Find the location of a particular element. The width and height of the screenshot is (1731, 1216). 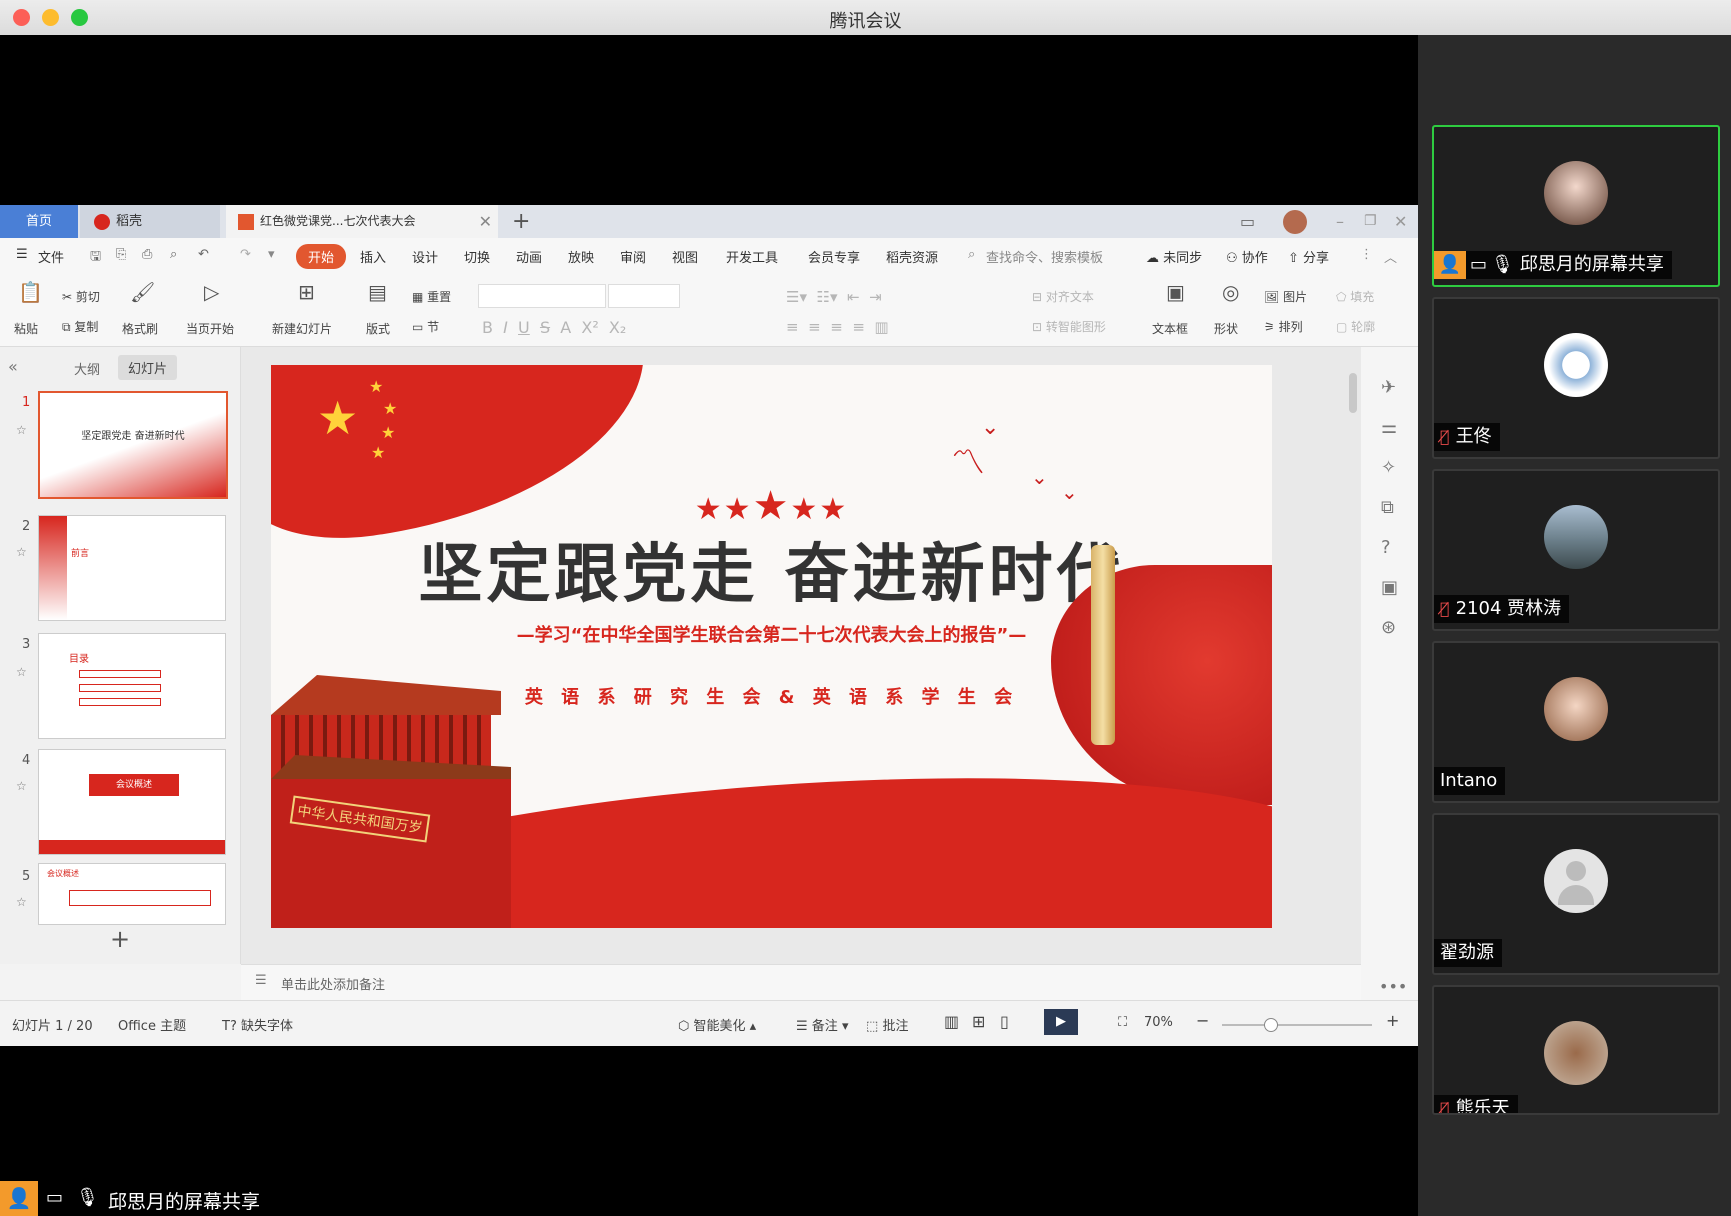

sync-status: ☁ 未同步 is located at coordinates (1174, 256).